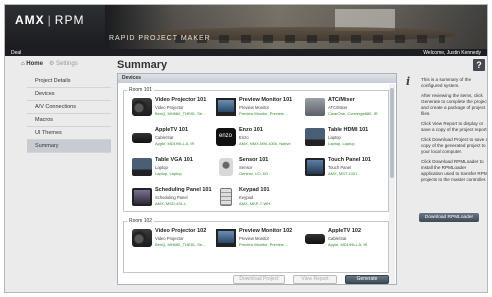 This screenshot has height=297, width=492. What do you see at coordinates (347, 139) in the screenshot?
I see `device-card: Table HDMI 101 Laptop Laptop, Laptop` at bounding box center [347, 139].